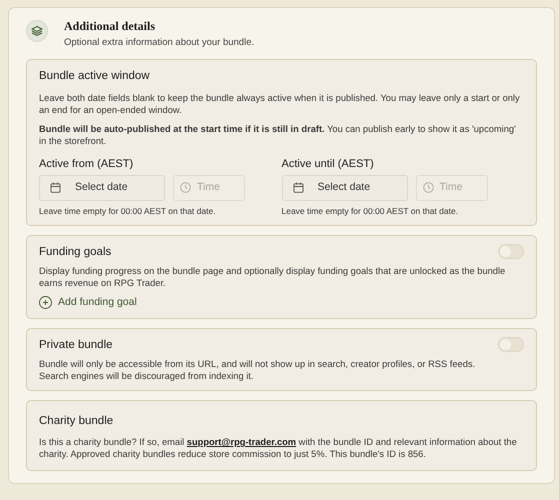 The width and height of the screenshot is (559, 500). Describe the element at coordinates (88, 302) in the screenshot. I see `add-funding-goal-button: Add funding goal` at that location.